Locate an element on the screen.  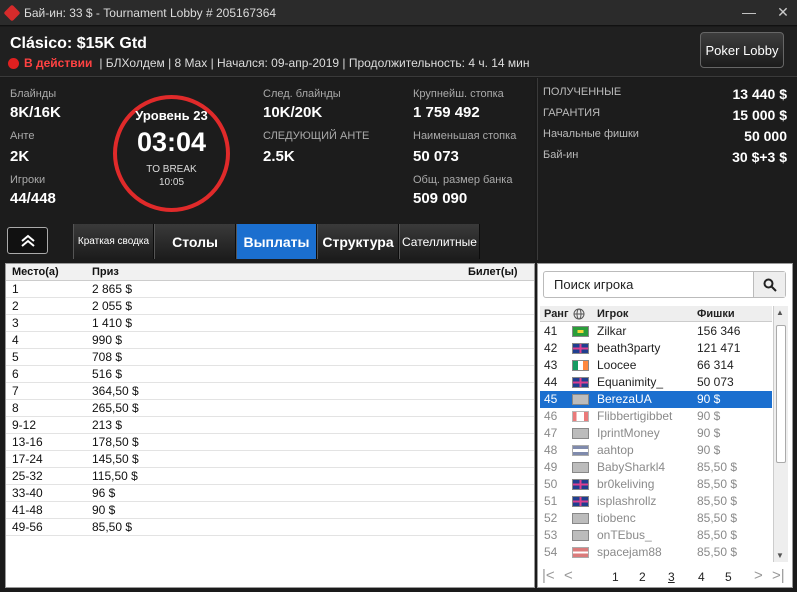
player-chips: 90 $ is located at coordinates (709, 399).